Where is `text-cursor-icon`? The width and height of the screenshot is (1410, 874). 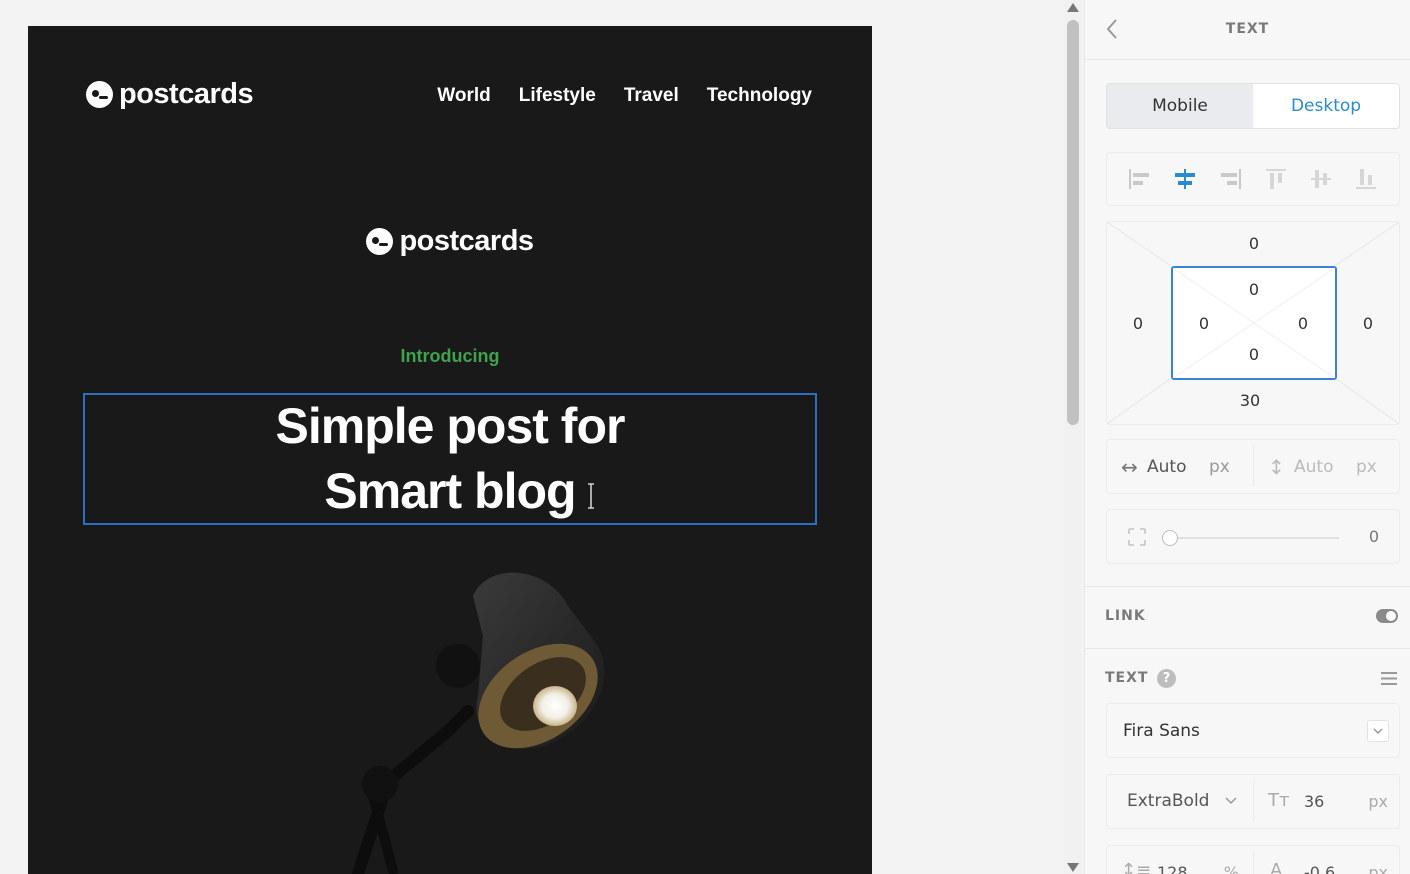 text-cursor-icon is located at coordinates (591, 496).